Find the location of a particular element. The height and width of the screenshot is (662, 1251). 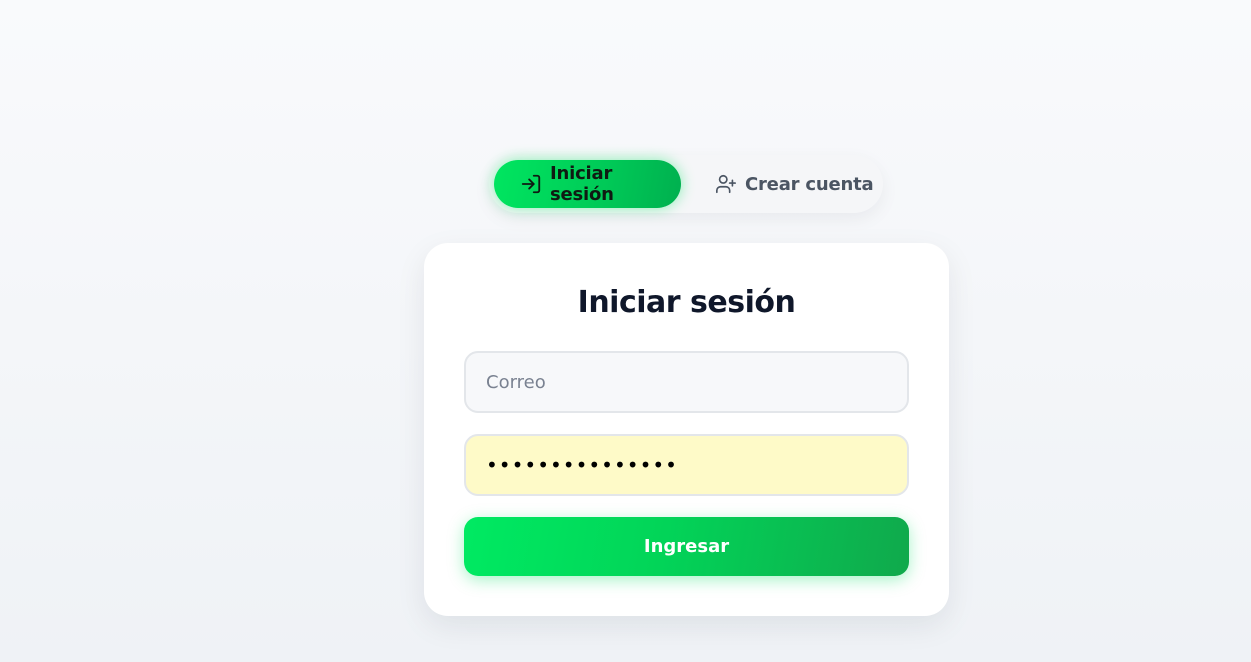

log-in-icon is located at coordinates (531, 184).